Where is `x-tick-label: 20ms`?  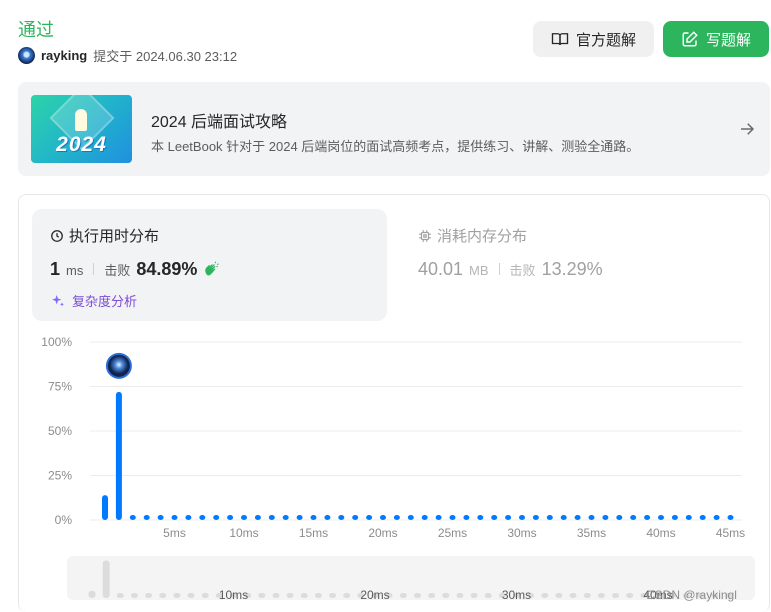 x-tick-label: 20ms is located at coordinates (382, 533).